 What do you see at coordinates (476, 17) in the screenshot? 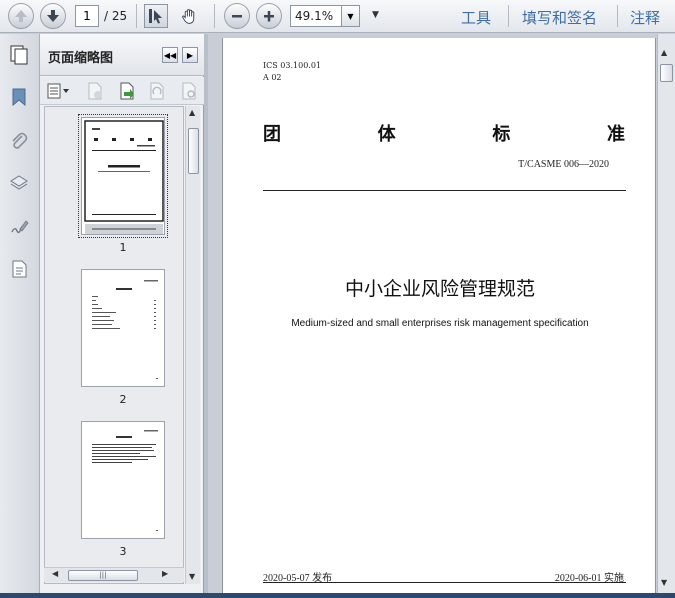
I see `tools-link: 工具` at bounding box center [476, 17].